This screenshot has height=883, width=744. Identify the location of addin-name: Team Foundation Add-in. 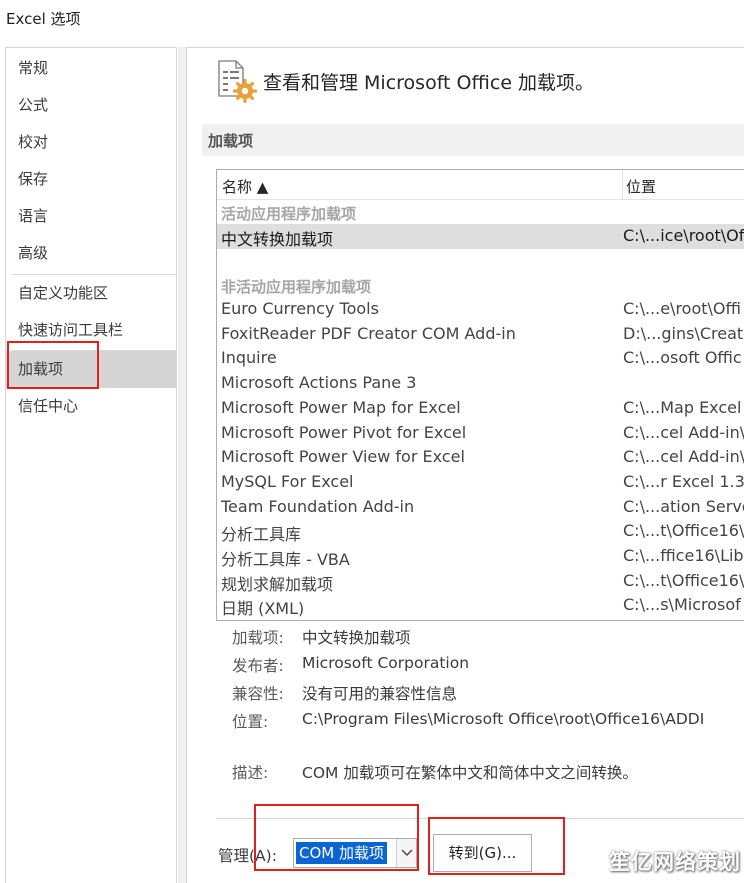
(318, 506).